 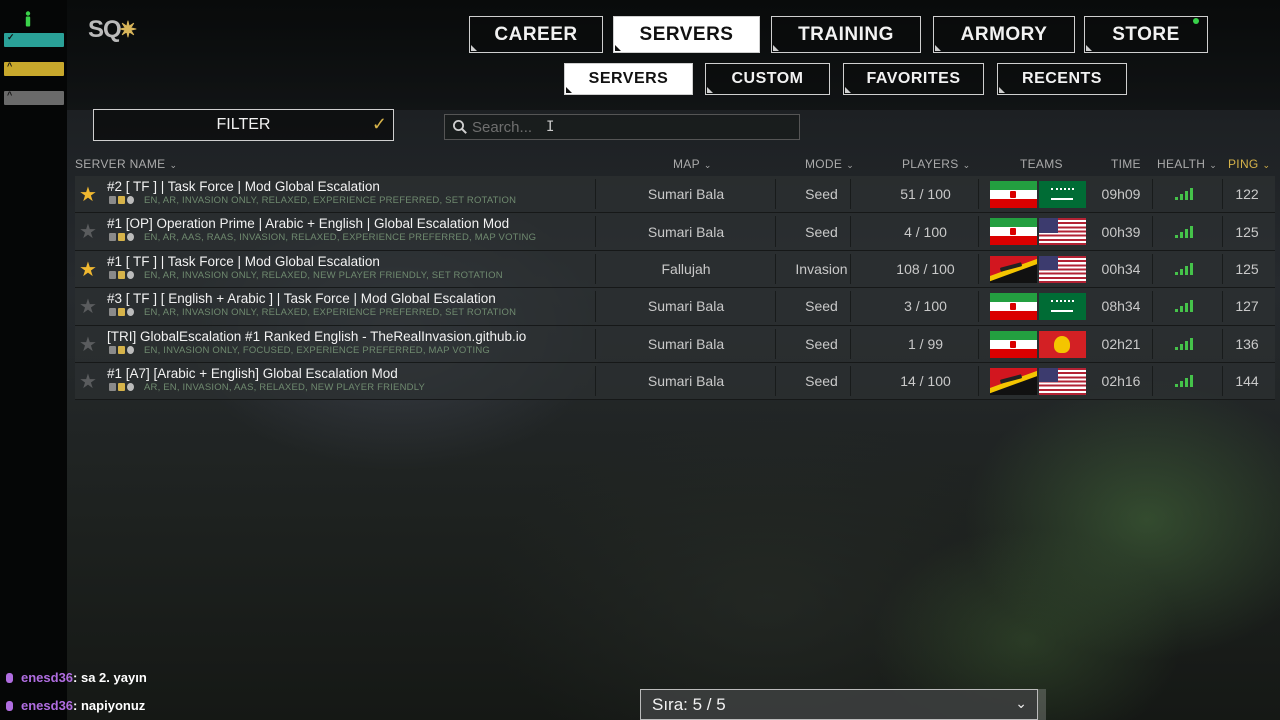 What do you see at coordinates (767, 79) in the screenshot?
I see `subtab-custom: CUSTOM` at bounding box center [767, 79].